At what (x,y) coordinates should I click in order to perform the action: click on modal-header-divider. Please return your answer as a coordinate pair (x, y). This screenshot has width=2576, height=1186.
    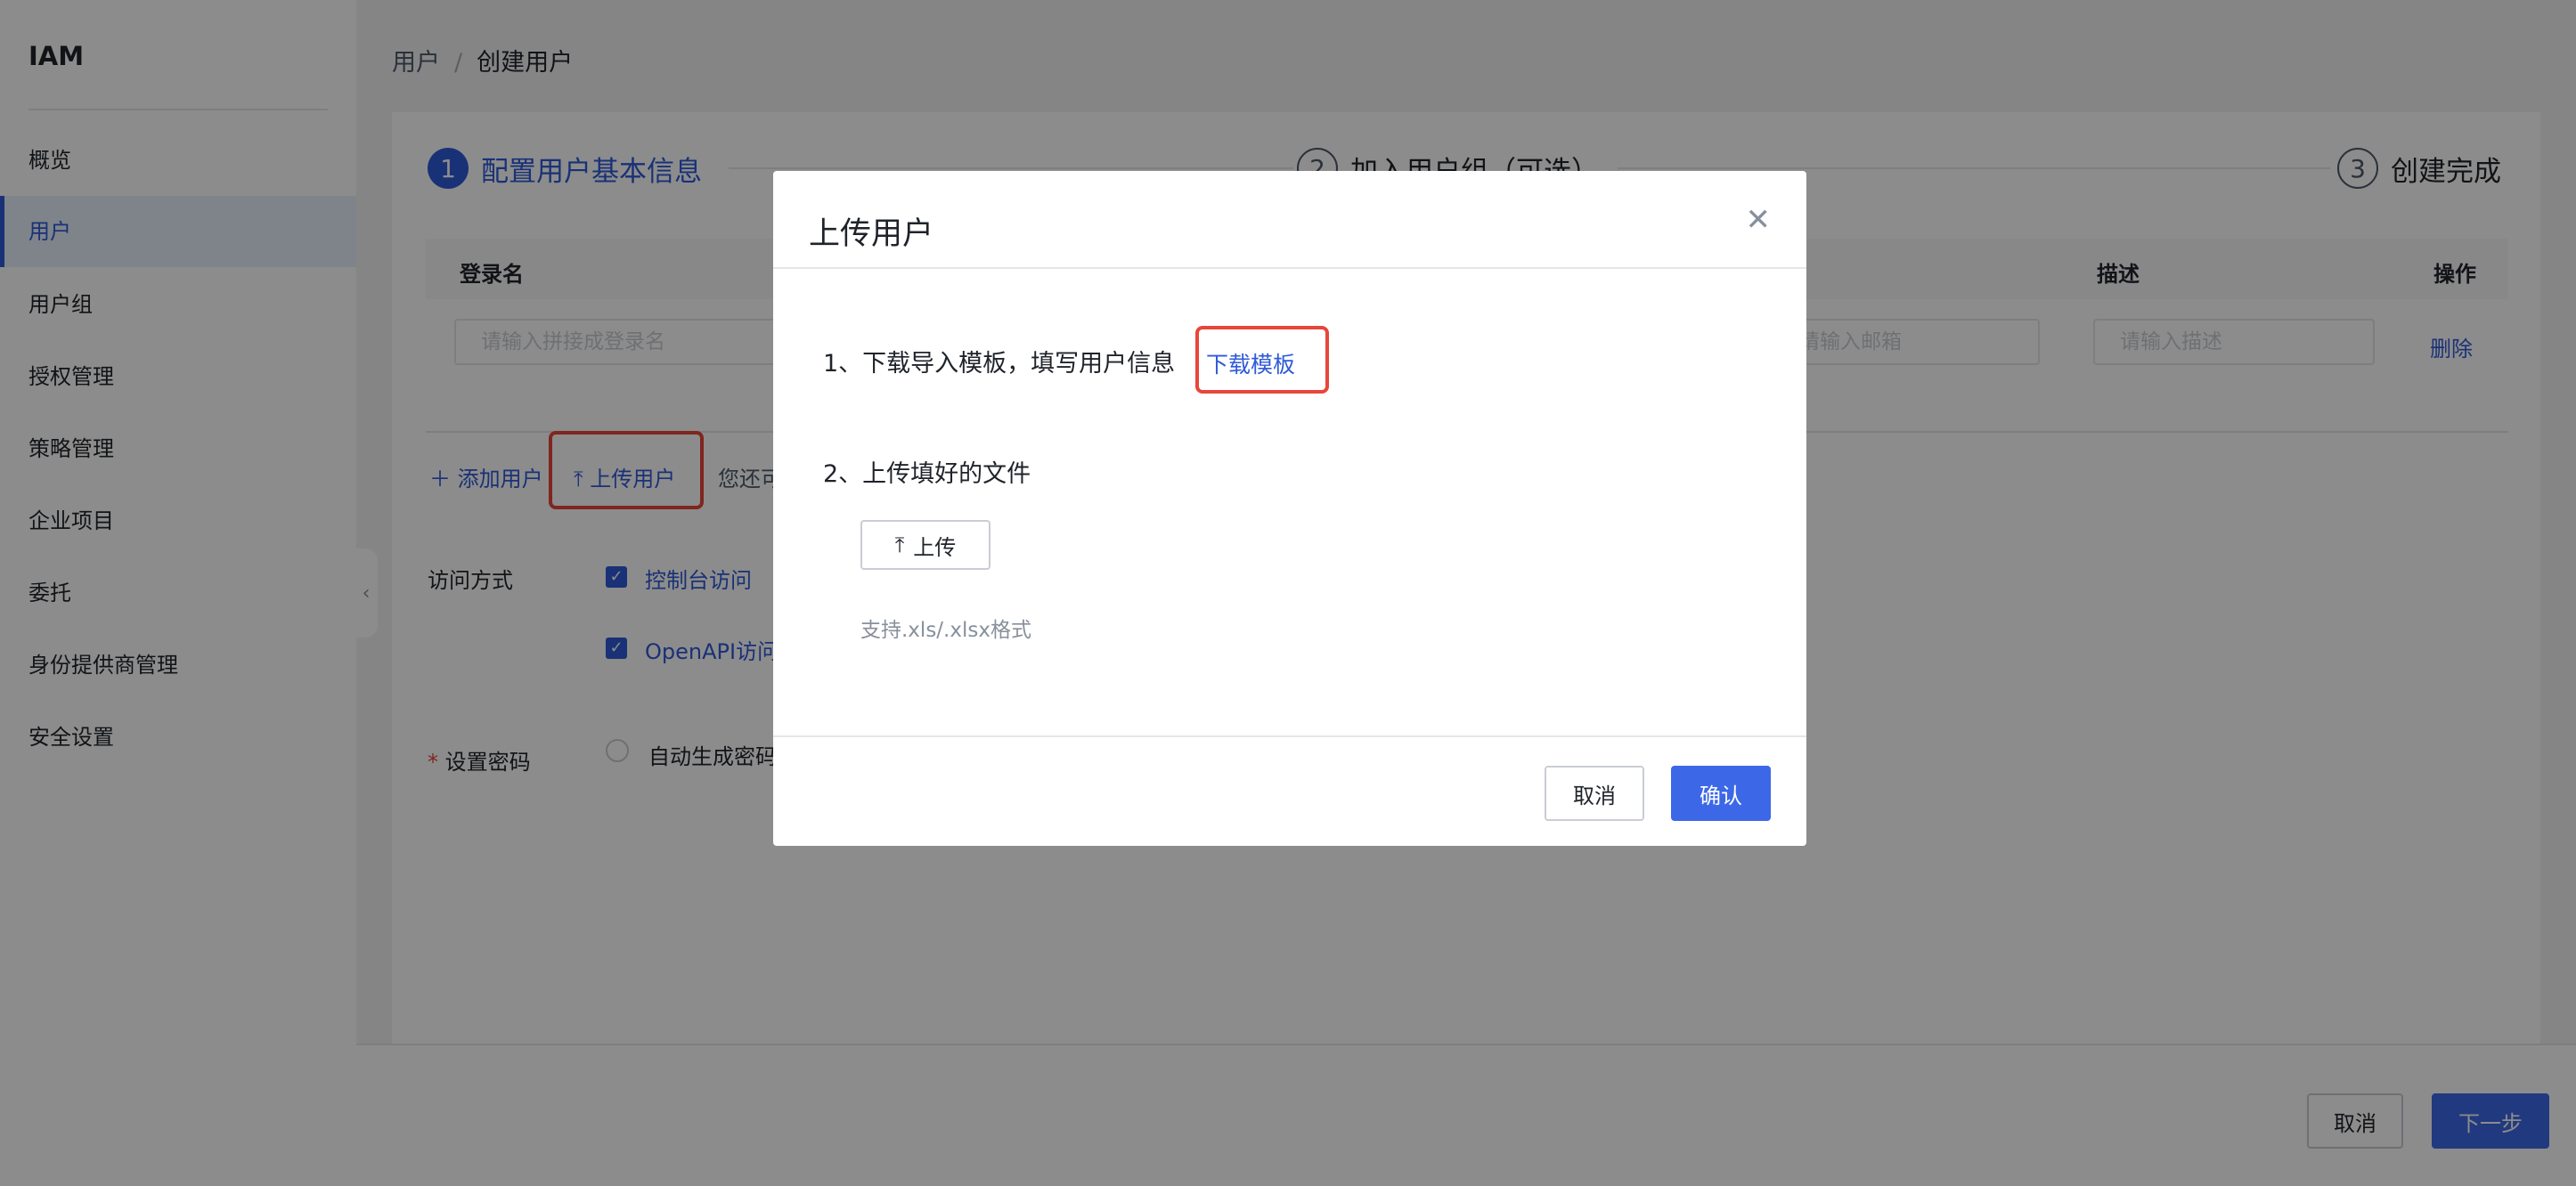
    Looking at the image, I should click on (1289, 268).